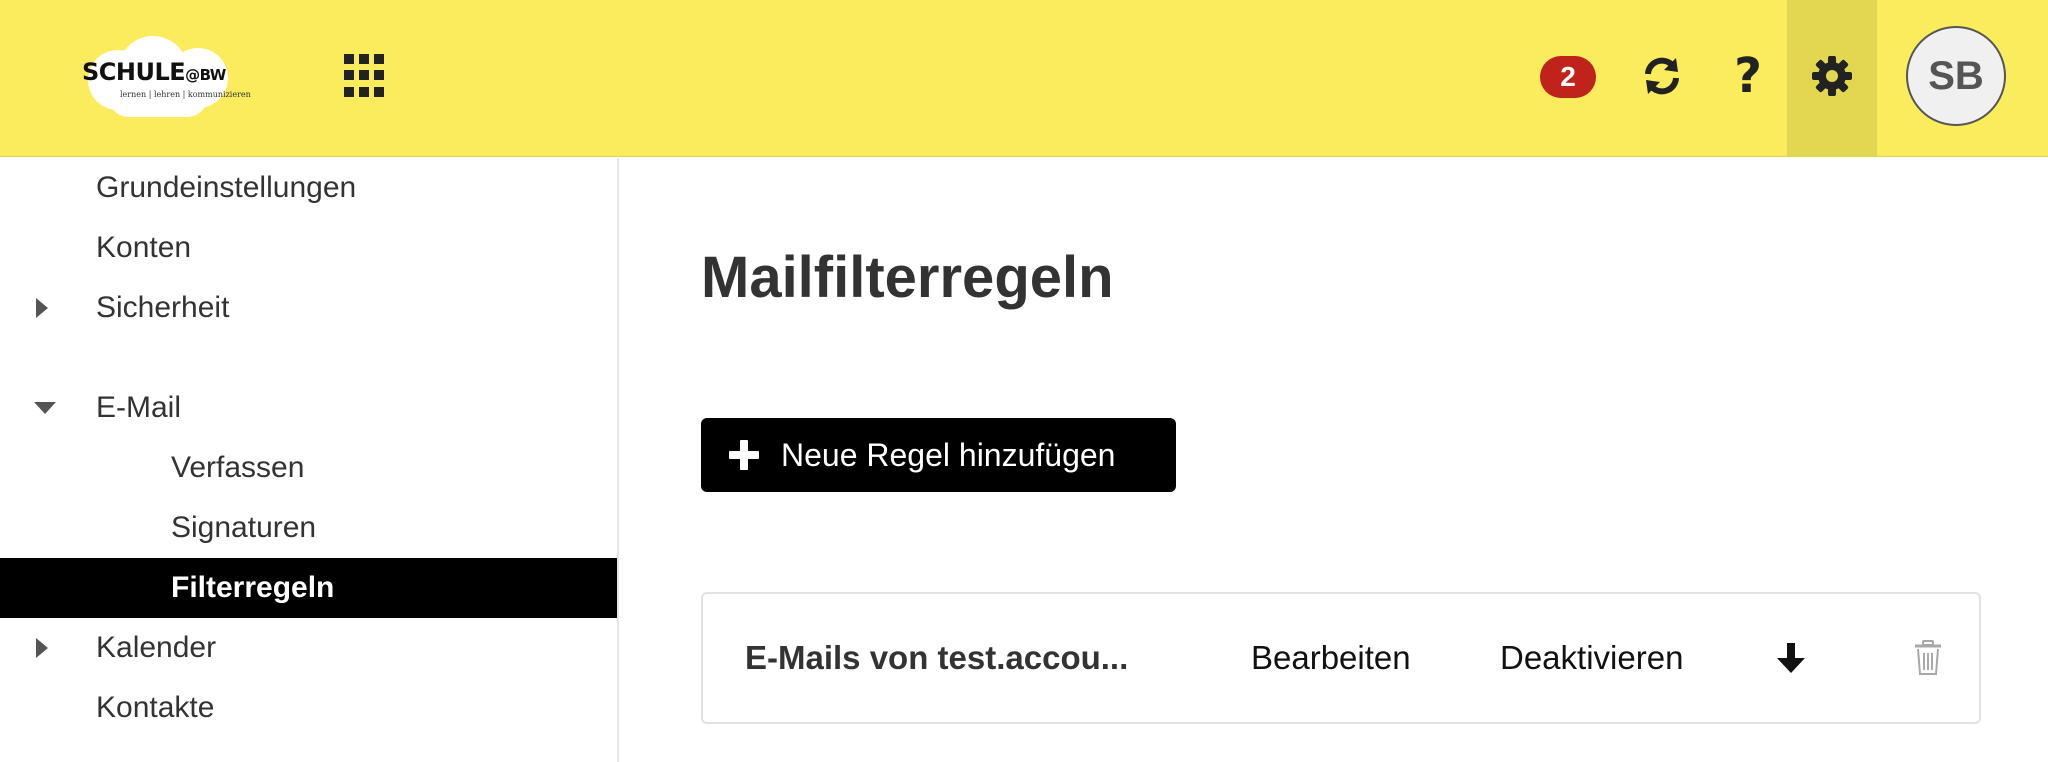 This screenshot has width=2048, height=762. What do you see at coordinates (139, 407) in the screenshot?
I see `sidebar-item-label: E-Mail` at bounding box center [139, 407].